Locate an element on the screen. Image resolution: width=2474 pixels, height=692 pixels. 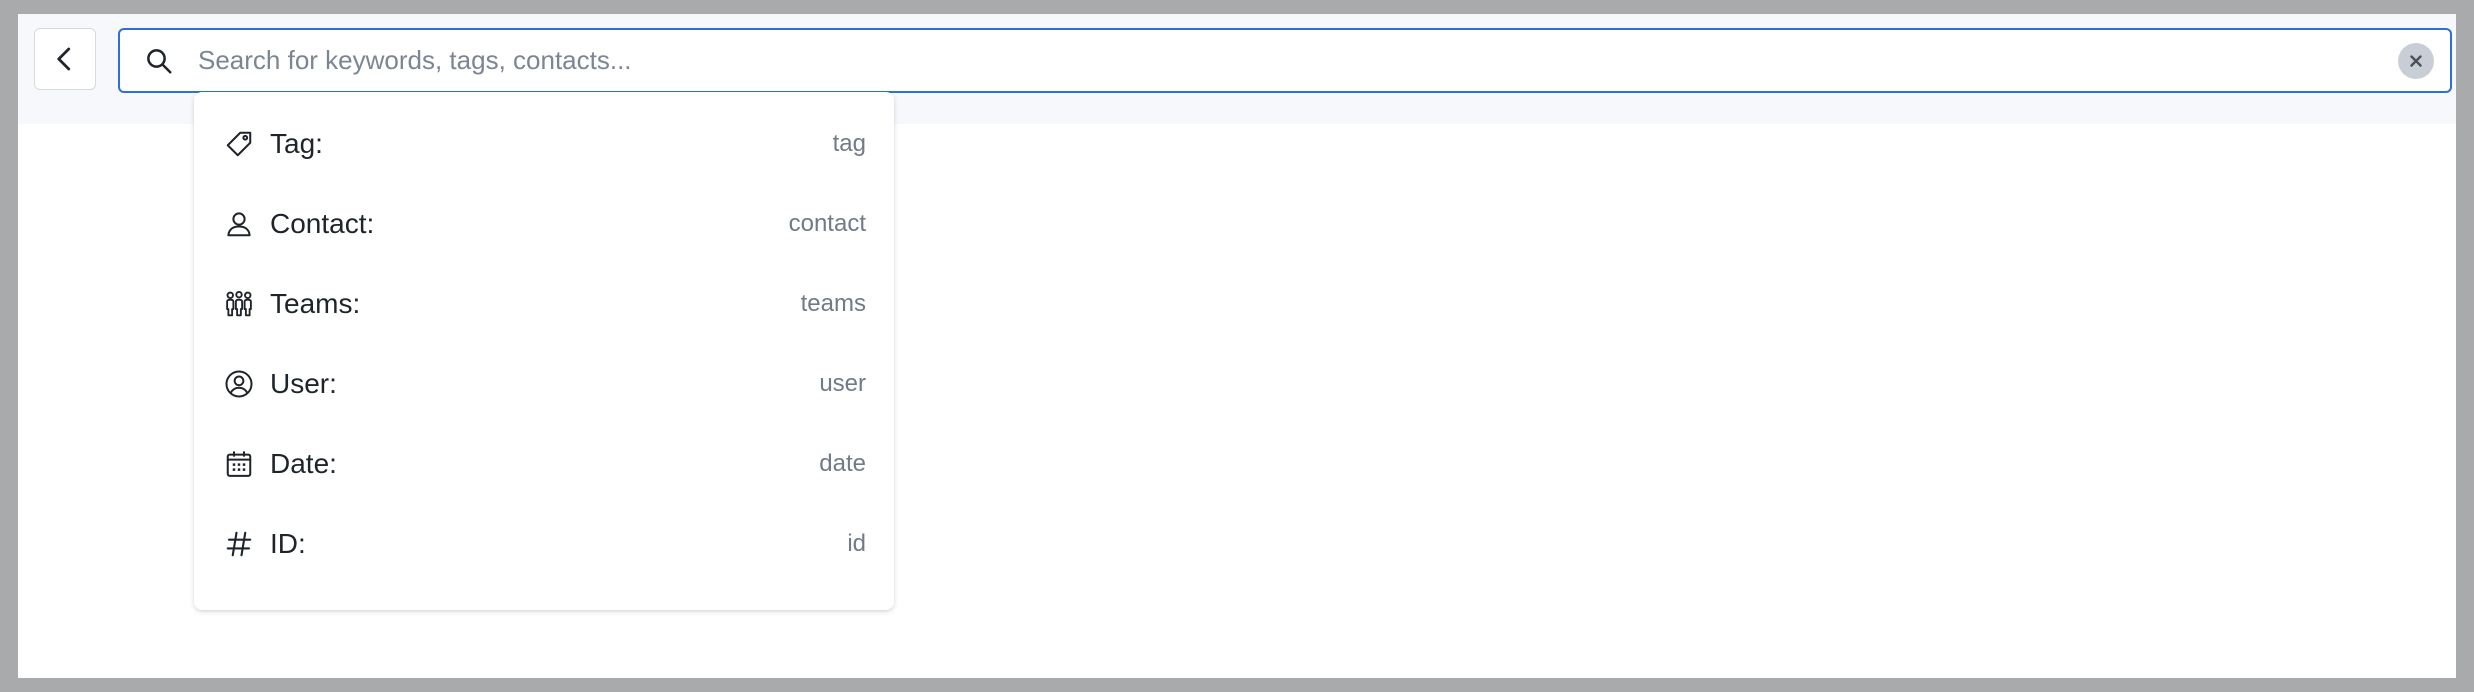
suggestion-key: teams is located at coordinates (833, 303).